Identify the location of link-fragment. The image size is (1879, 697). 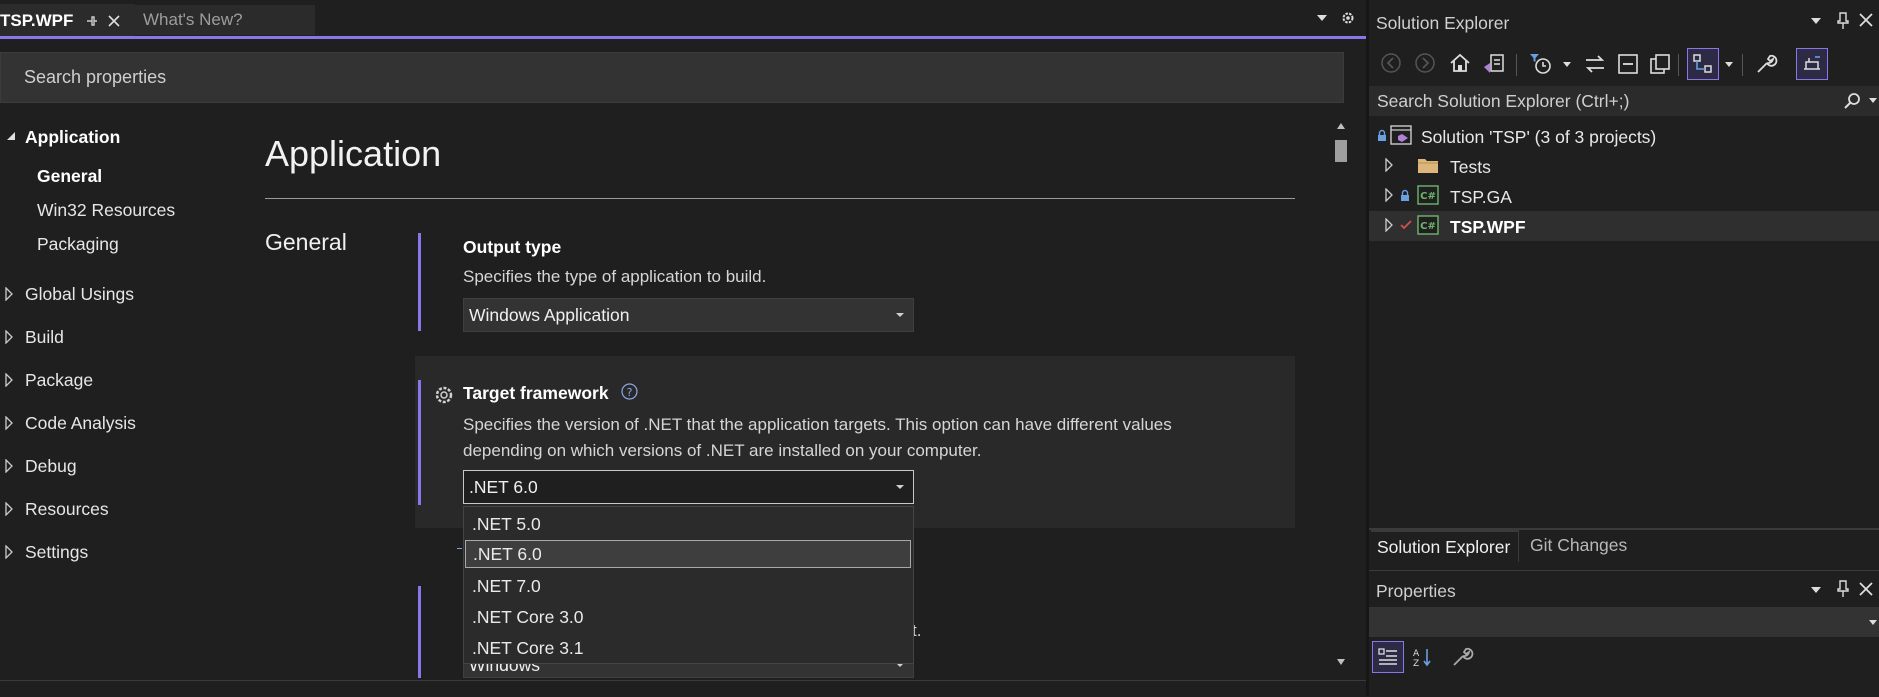
(459, 541).